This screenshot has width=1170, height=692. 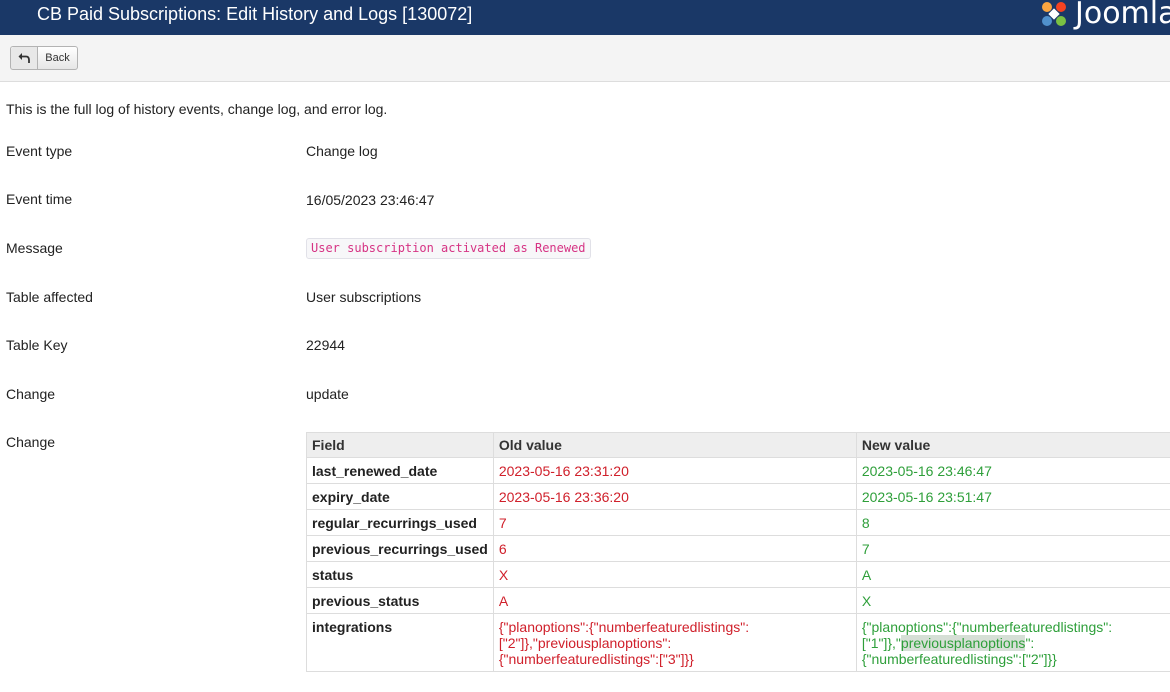 I want to click on change-table-label: Change, so click(x=31, y=442).